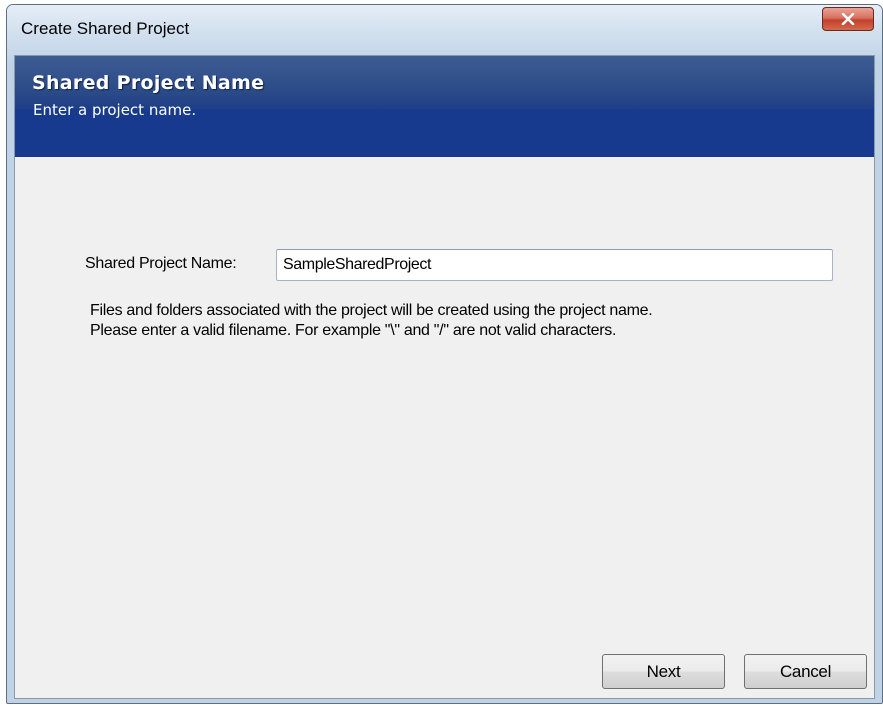 This screenshot has width=883, height=706. What do you see at coordinates (444, 30) in the screenshot?
I see `title-bar: Create Shared Project` at bounding box center [444, 30].